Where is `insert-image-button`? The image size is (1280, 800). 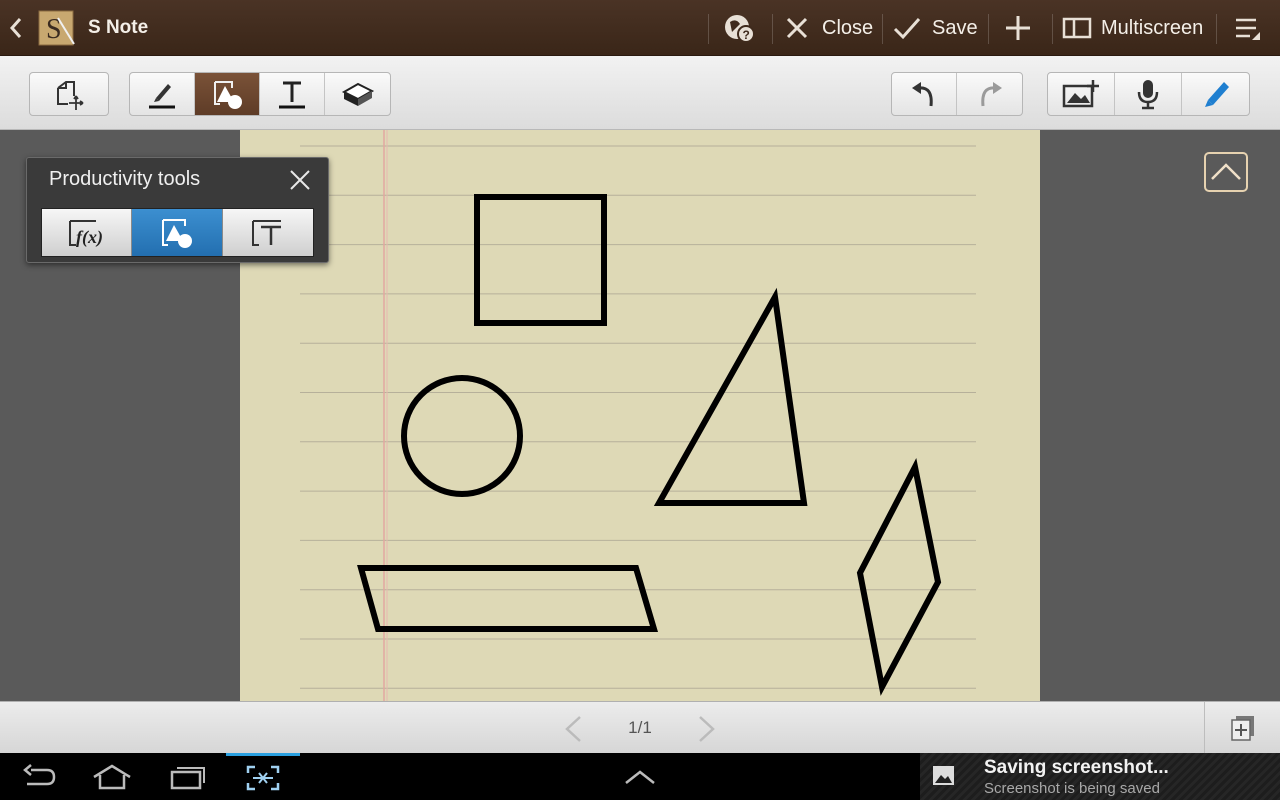
insert-image-button is located at coordinates (1081, 94).